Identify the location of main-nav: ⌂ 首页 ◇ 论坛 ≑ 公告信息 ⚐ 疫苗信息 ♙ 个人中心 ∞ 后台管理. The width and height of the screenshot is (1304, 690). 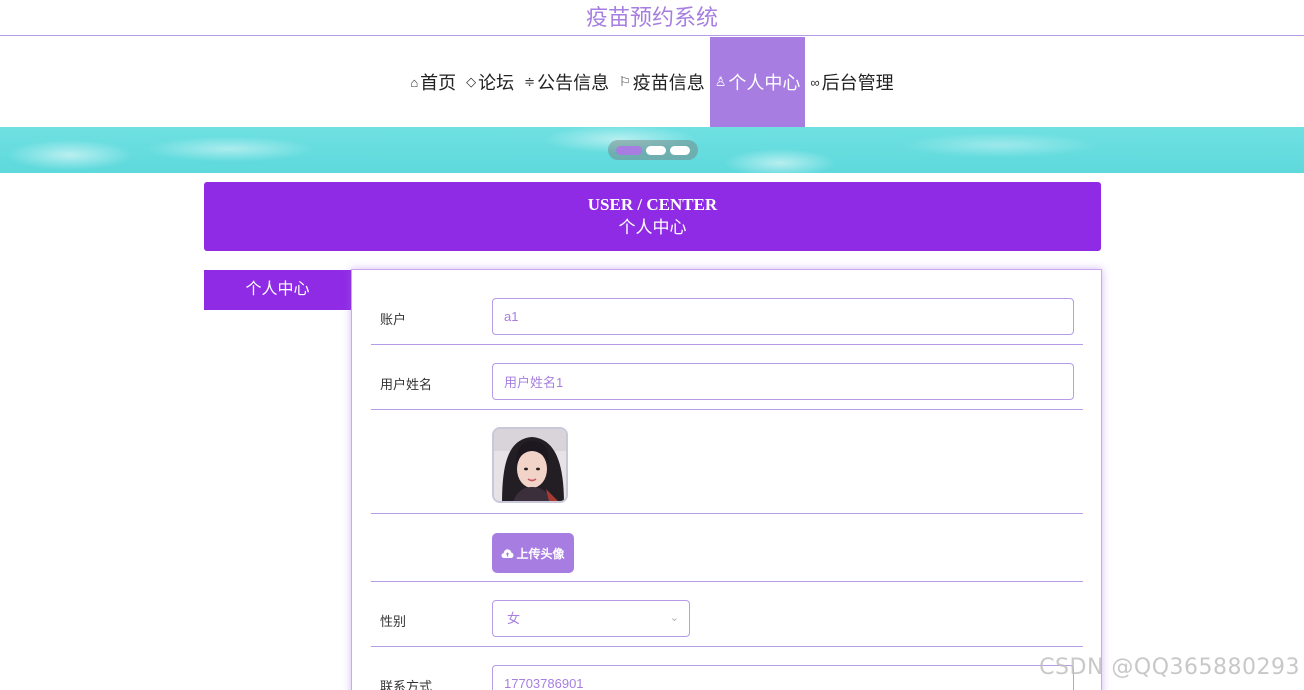
(652, 82).